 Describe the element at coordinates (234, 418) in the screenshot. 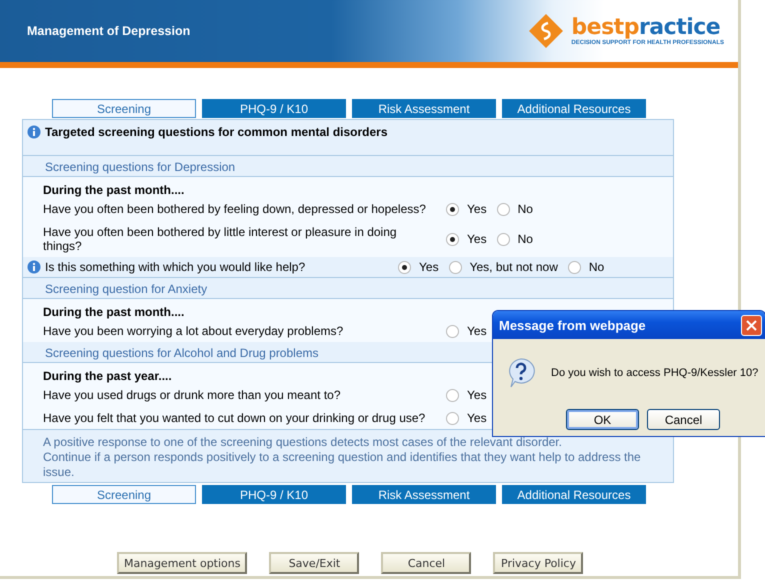

I see `question-text: Have you felt that you wanted to cut down on your drinking or drug use?` at that location.